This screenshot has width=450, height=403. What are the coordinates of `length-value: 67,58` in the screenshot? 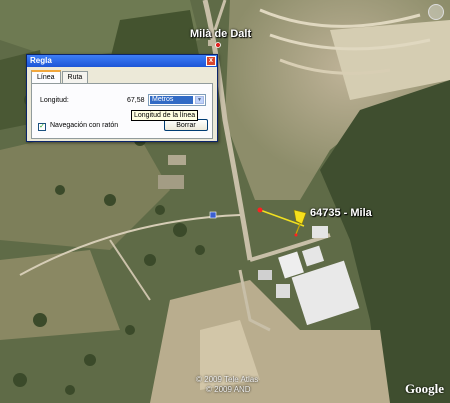 It's located at (136, 100).